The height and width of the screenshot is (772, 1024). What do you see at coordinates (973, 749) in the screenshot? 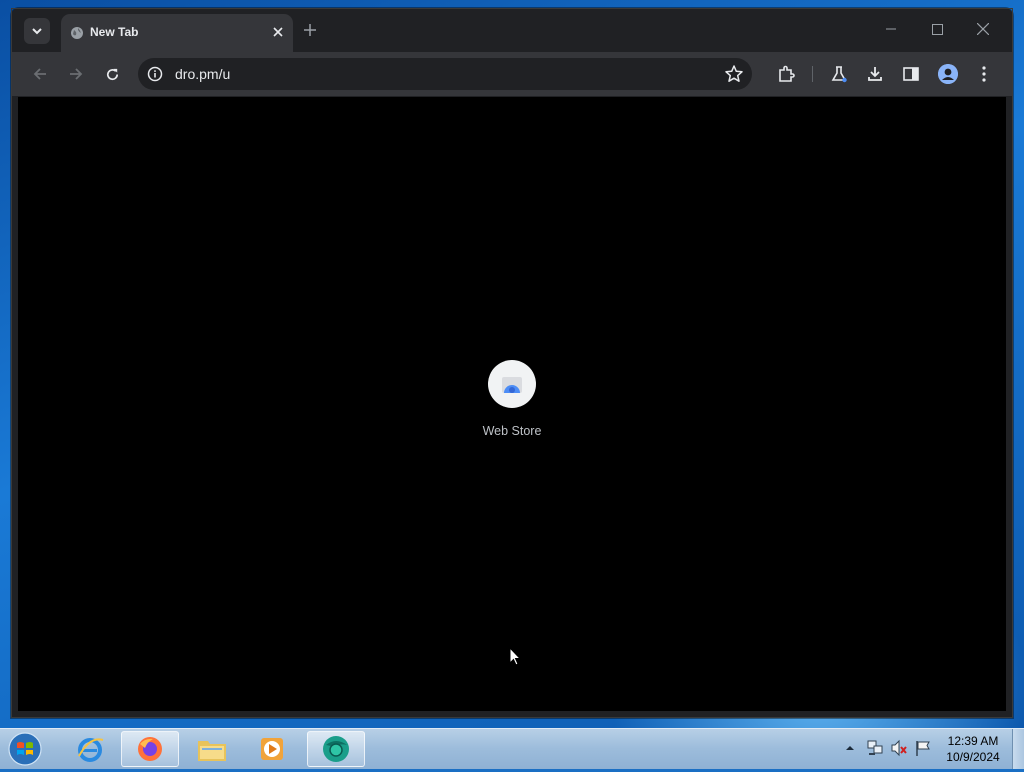
I see `system-clock: 12:39 AM 10/9/2024` at bounding box center [973, 749].